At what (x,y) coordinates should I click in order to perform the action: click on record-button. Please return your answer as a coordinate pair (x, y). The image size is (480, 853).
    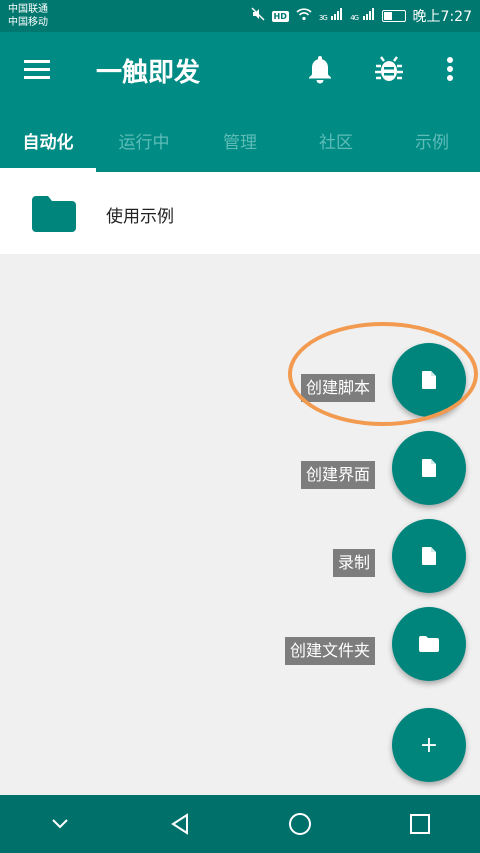
    Looking at the image, I should click on (429, 556).